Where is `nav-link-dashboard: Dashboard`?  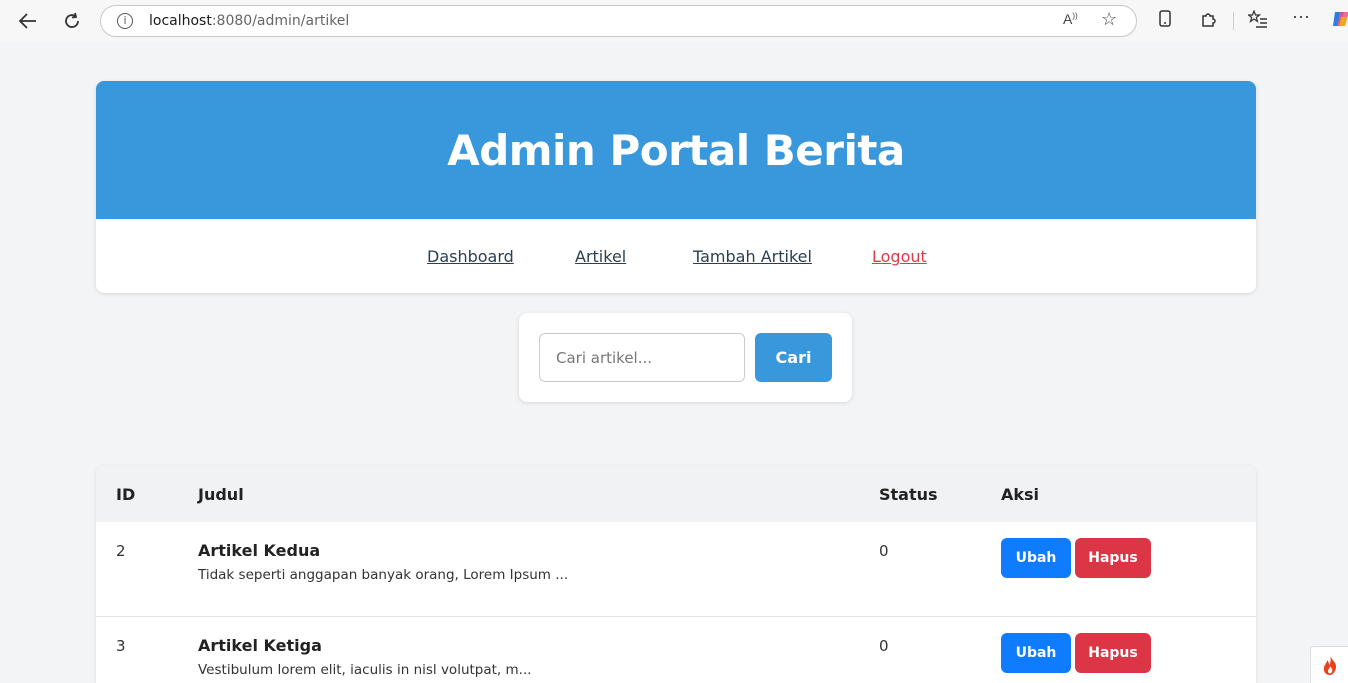
nav-link-dashboard: Dashboard is located at coordinates (470, 256).